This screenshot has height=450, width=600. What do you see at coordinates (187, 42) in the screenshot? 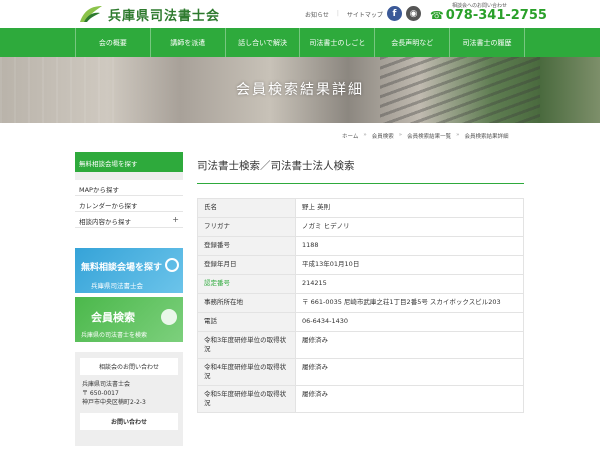
I see `nav-item-lecturer: 講師を派遣` at bounding box center [187, 42].